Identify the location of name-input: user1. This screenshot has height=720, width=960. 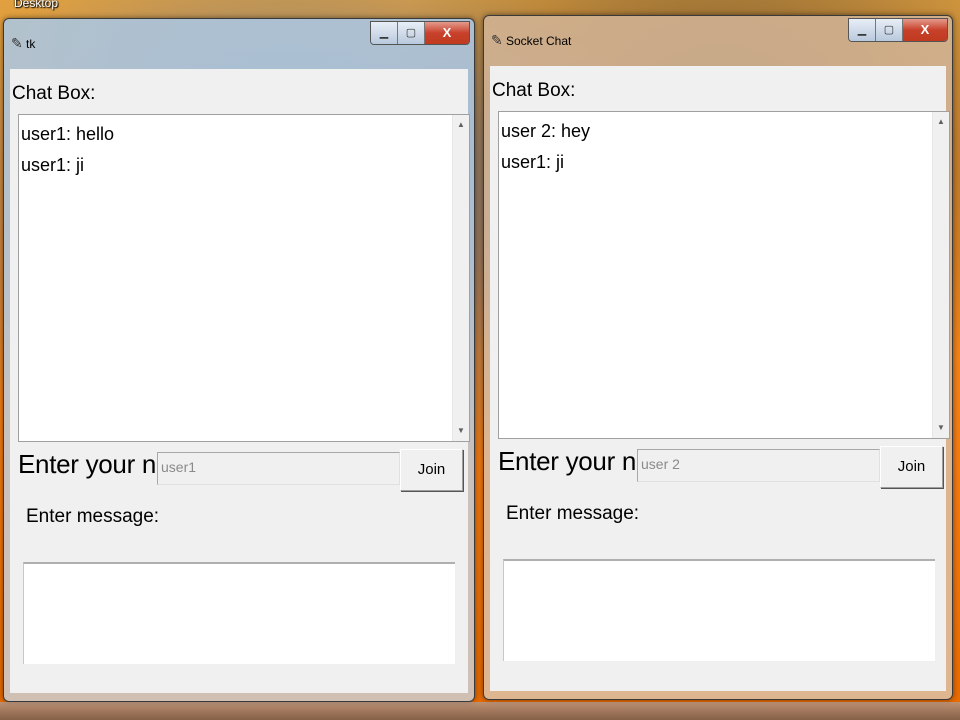
(278, 468).